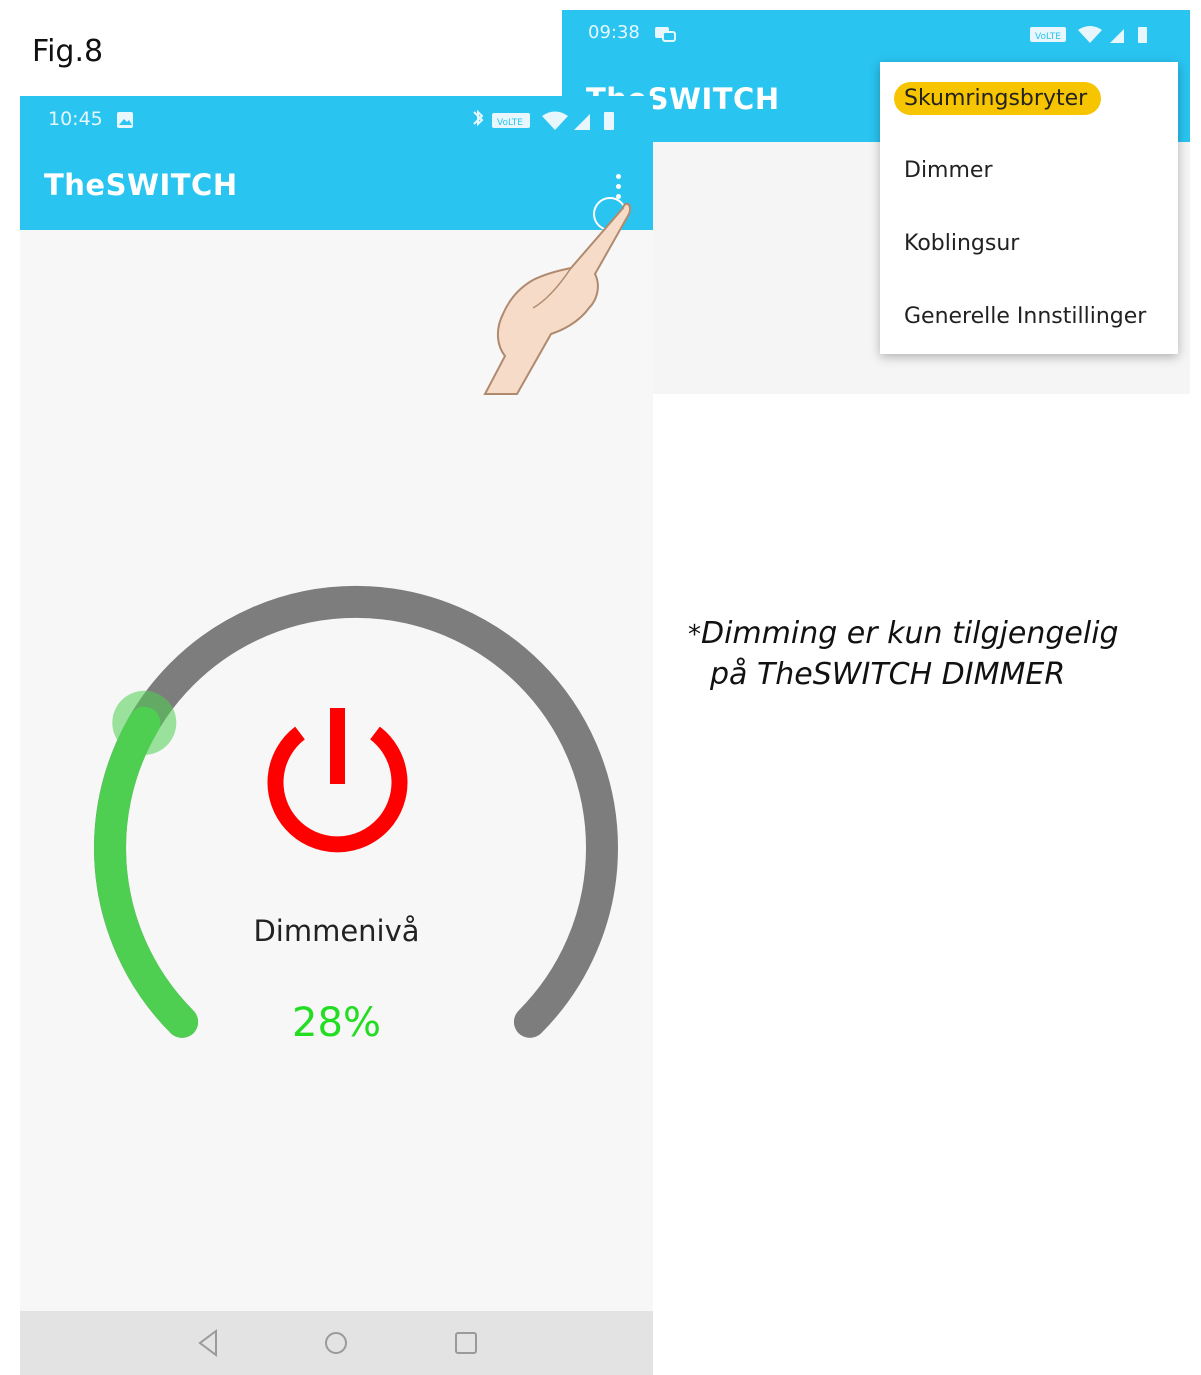 The height and width of the screenshot is (1375, 1201). What do you see at coordinates (910, 633) in the screenshot?
I see `note-line-1: Dimming er kun tilgjengelig` at bounding box center [910, 633].